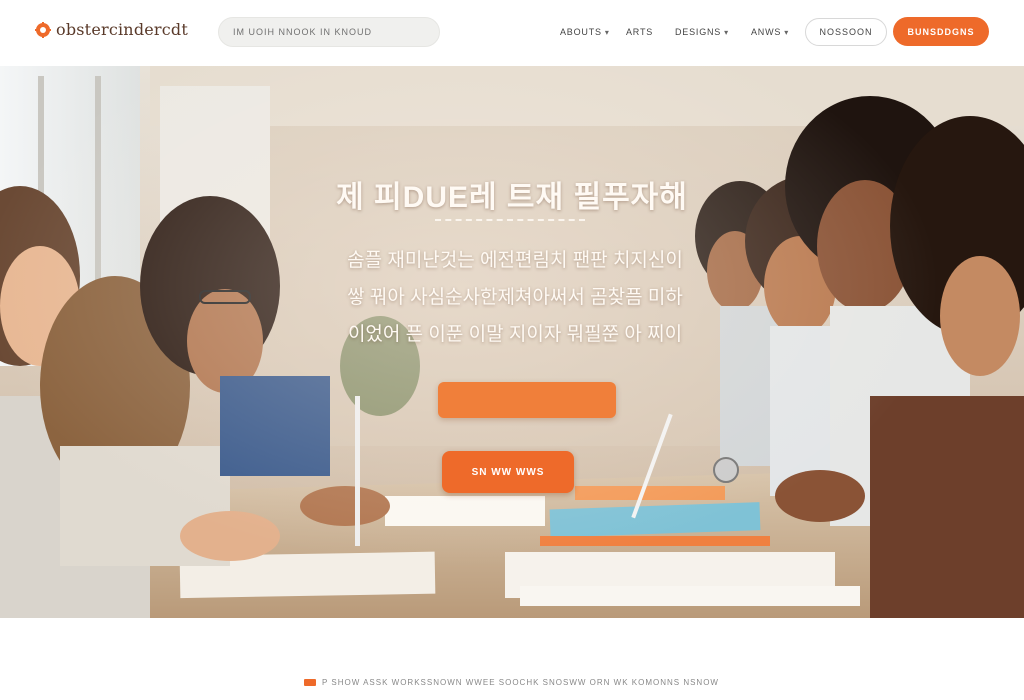  I want to click on nav-item-label: ANWS, so click(766, 32).